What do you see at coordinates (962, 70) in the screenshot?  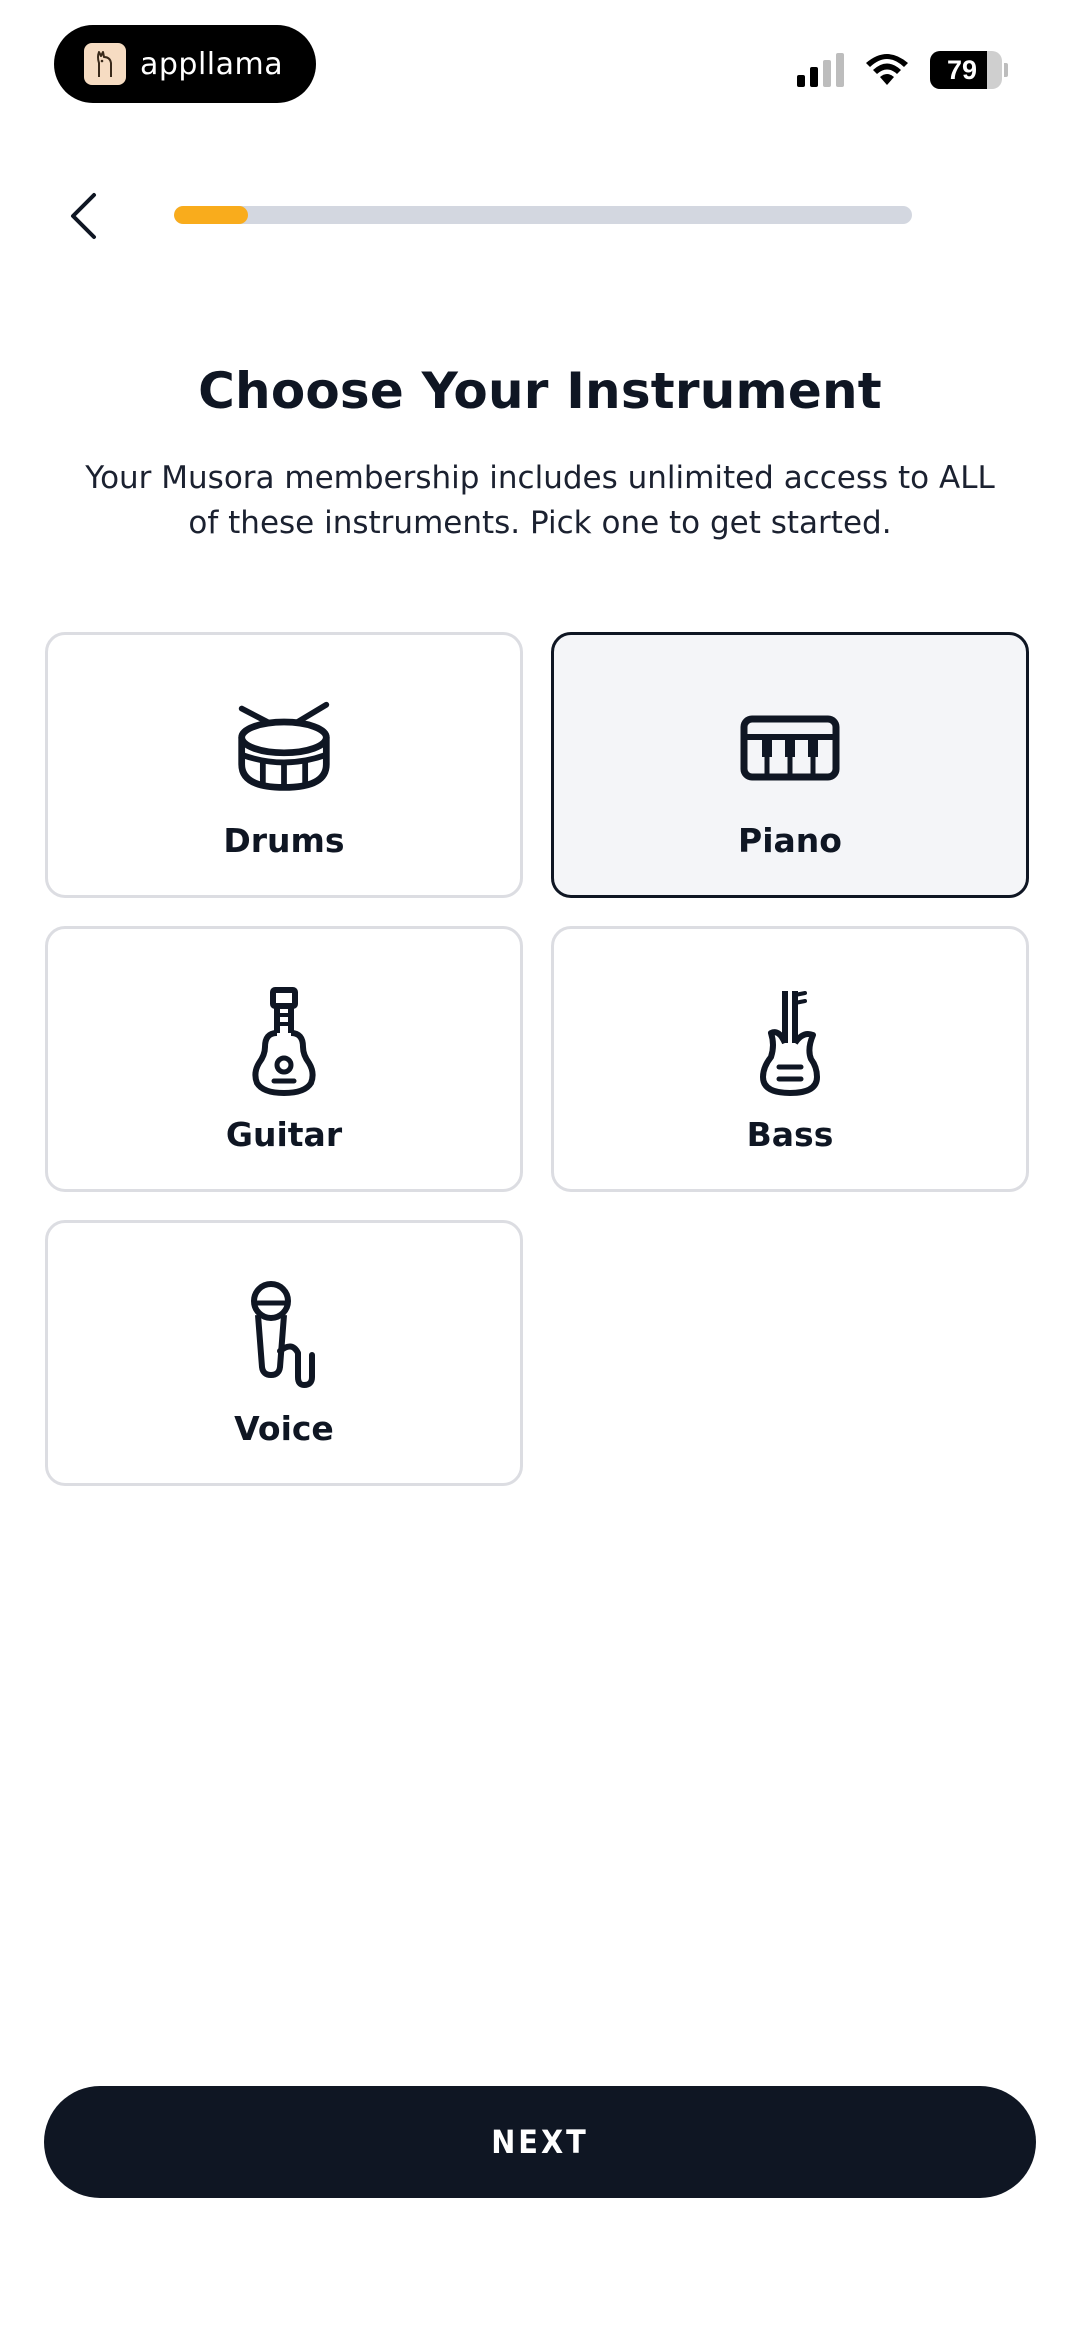 I see `battery-level: 79` at bounding box center [962, 70].